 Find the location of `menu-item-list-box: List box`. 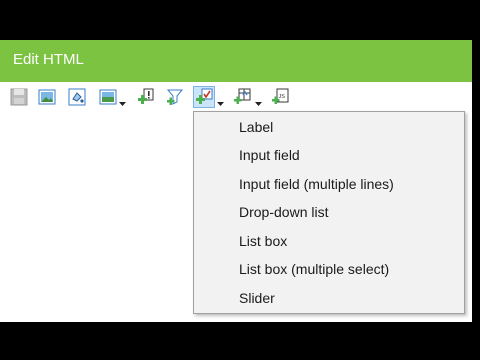

menu-item-list-box: List box is located at coordinates (329, 241).